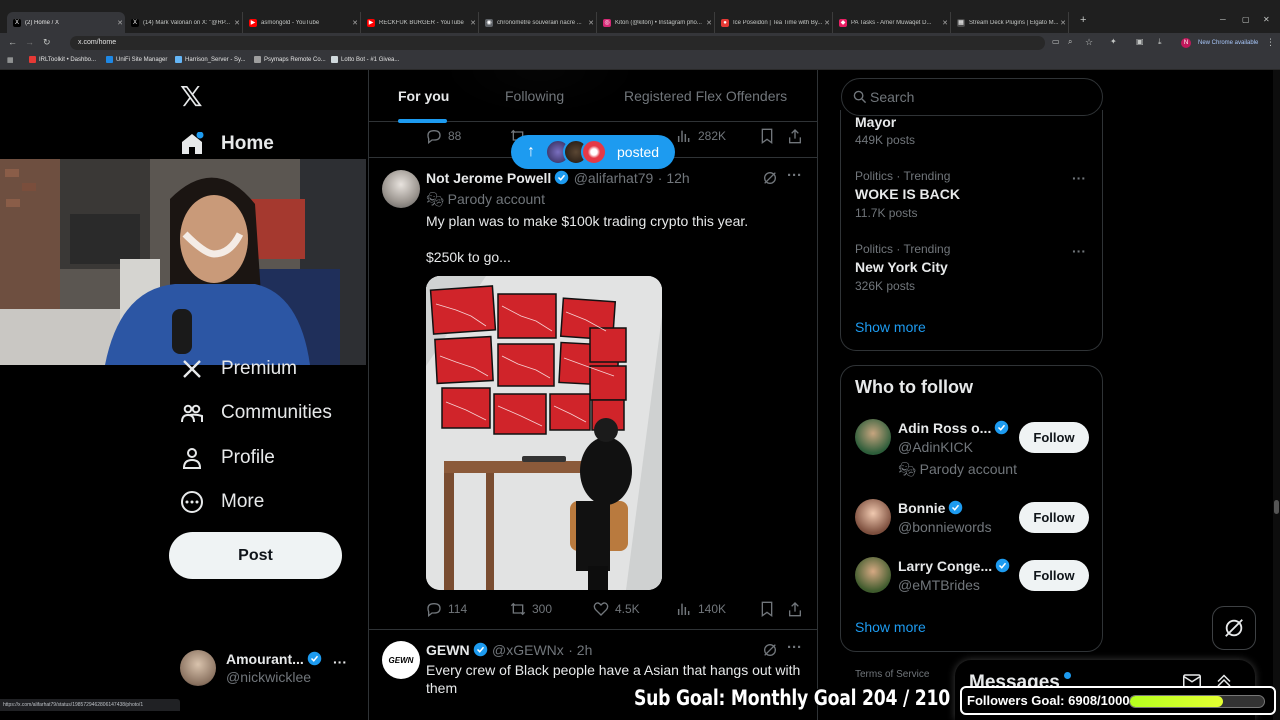  What do you see at coordinates (10, 60) in the screenshot?
I see `apps-grid-icon: ▦` at bounding box center [10, 60].